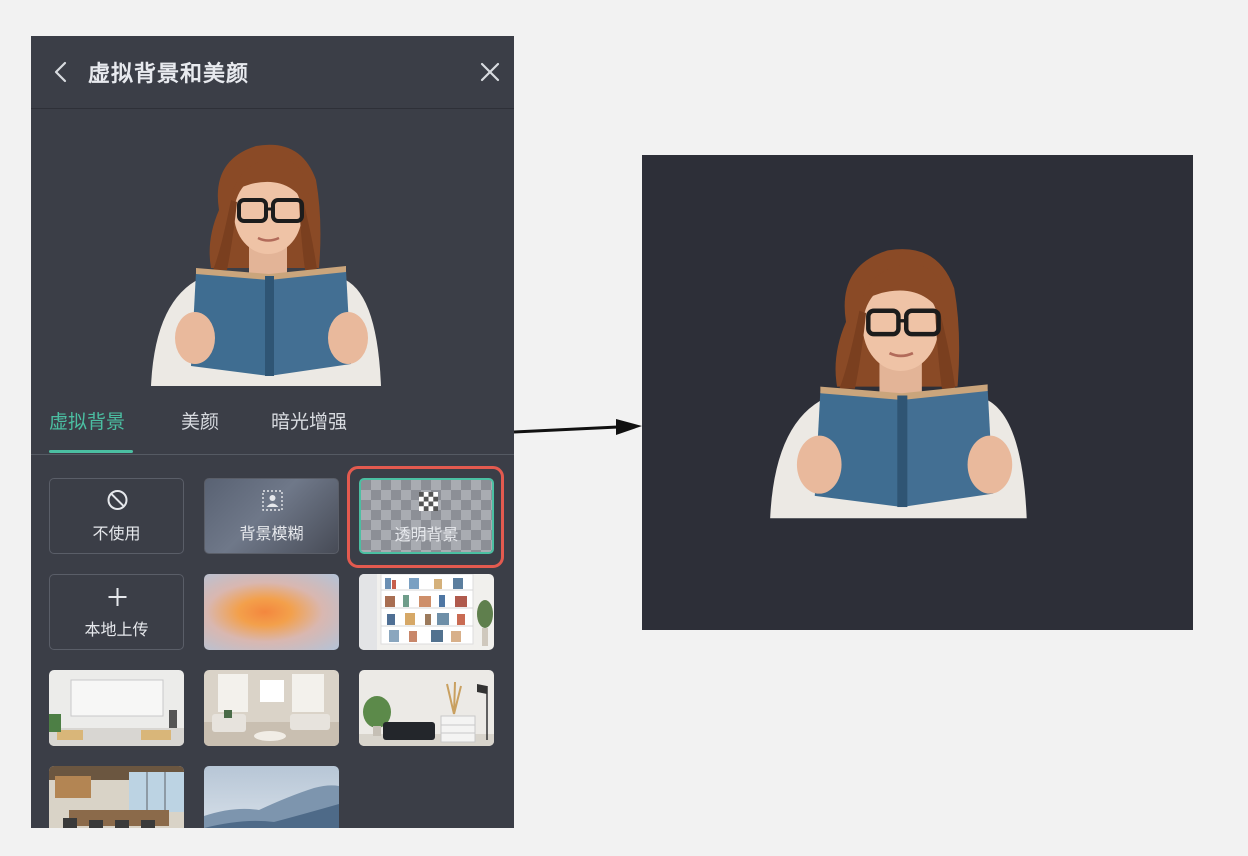 This screenshot has width=1248, height=856. Describe the element at coordinates (577, 427) in the screenshot. I see `arrow-icon` at that location.